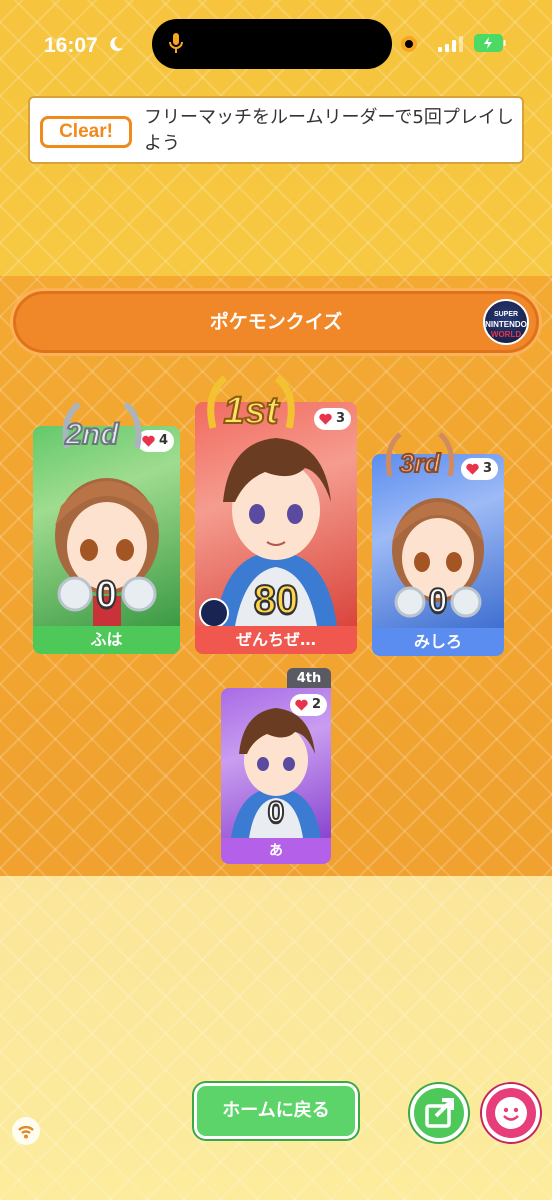  What do you see at coordinates (409, 44) in the screenshot?
I see `recording-indicator-icon` at bounding box center [409, 44].